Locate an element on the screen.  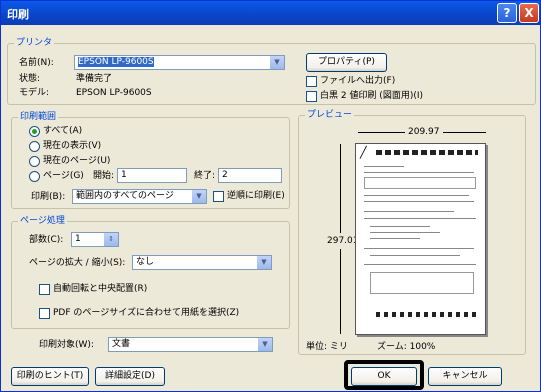
end-page-input: 2 is located at coordinates (250, 175).